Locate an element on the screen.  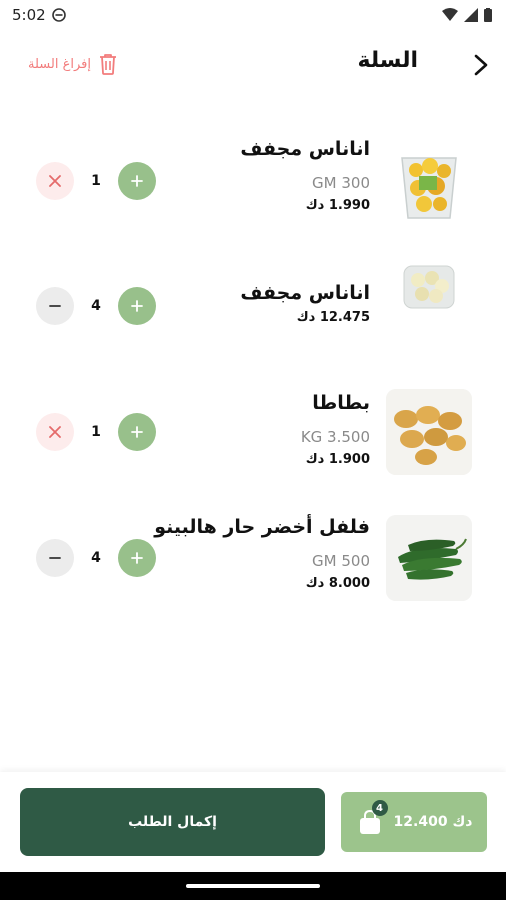
system-nav-bar is located at coordinates (253, 886).